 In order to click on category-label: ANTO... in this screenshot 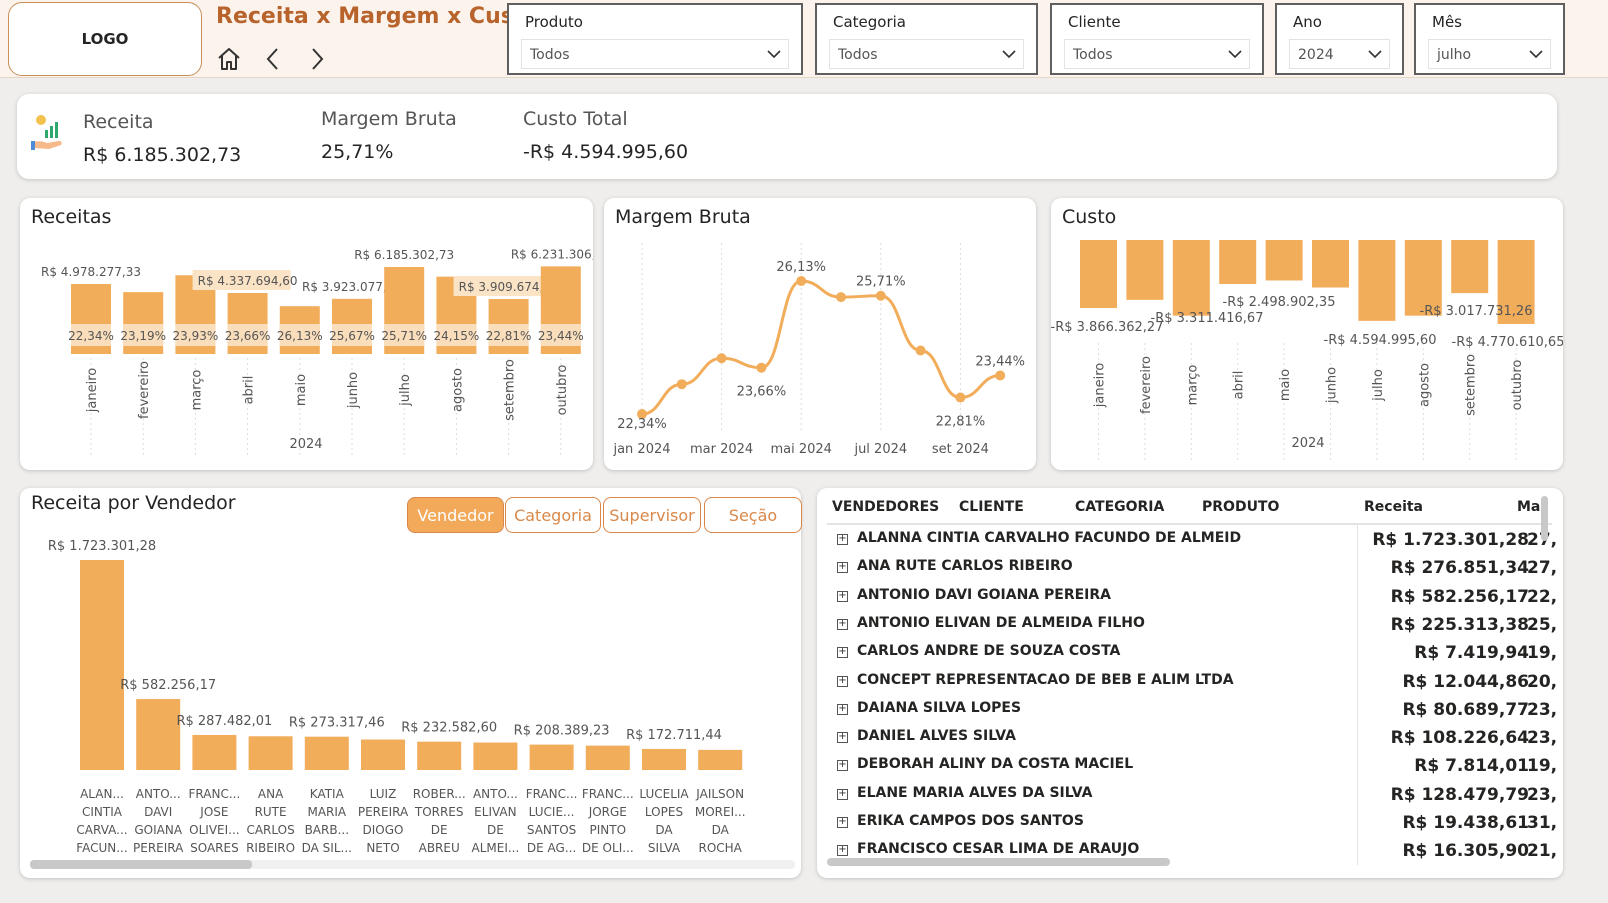, I will do `click(495, 794)`.